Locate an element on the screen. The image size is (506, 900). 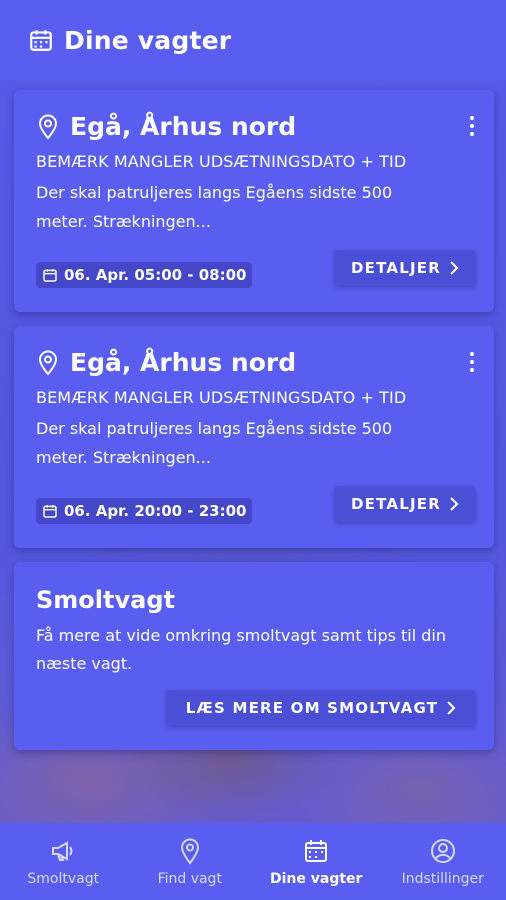
nav-label: Smoltvagt is located at coordinates (63, 879).